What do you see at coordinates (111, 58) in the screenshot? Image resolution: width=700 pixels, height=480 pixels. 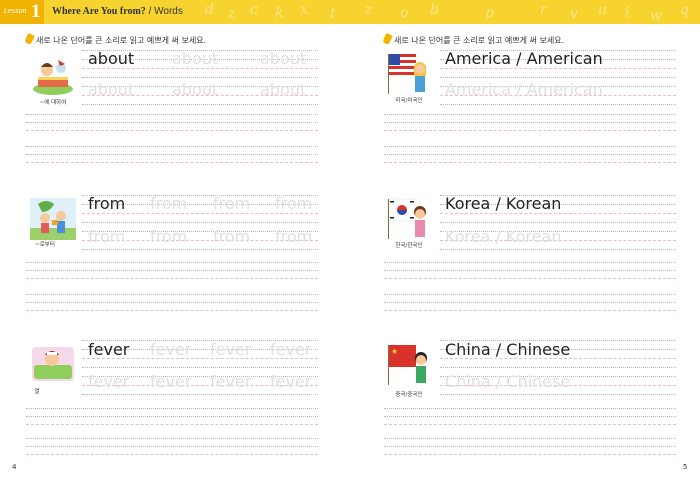 I see `vocab-word: about` at bounding box center [111, 58].